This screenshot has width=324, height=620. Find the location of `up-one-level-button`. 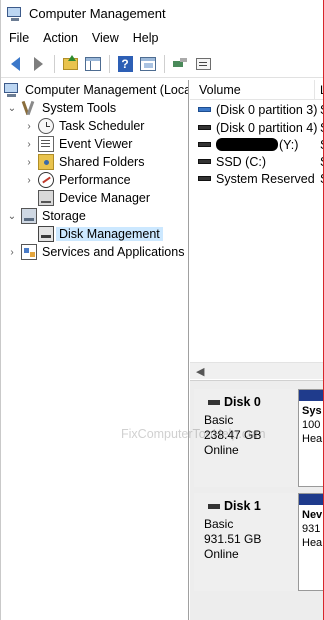

up-one-level-button is located at coordinates (70, 64).